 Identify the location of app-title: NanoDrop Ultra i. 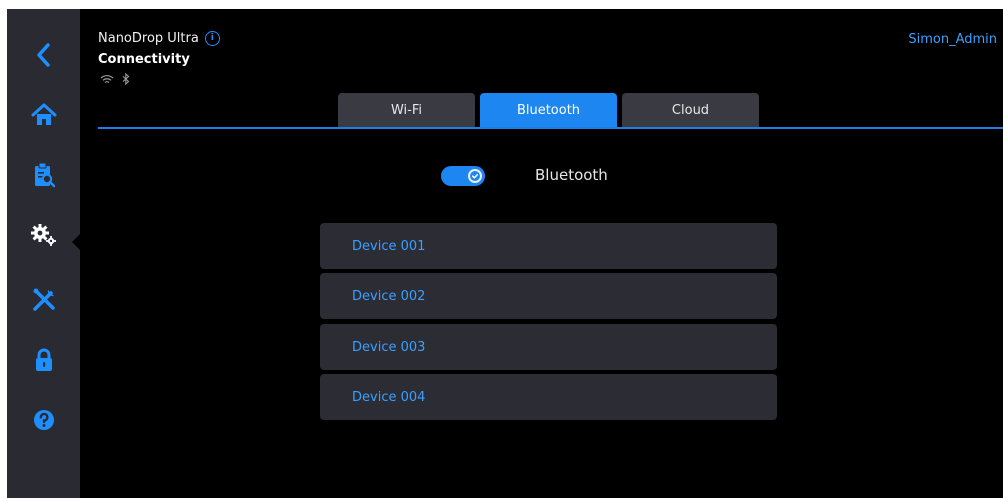
(159, 38).